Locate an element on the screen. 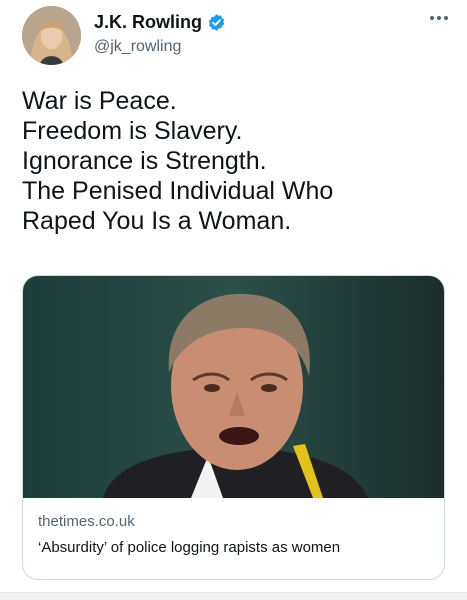 This screenshot has width=467, height=600. tweet-line: Ignorance is Strength. is located at coordinates (144, 161).